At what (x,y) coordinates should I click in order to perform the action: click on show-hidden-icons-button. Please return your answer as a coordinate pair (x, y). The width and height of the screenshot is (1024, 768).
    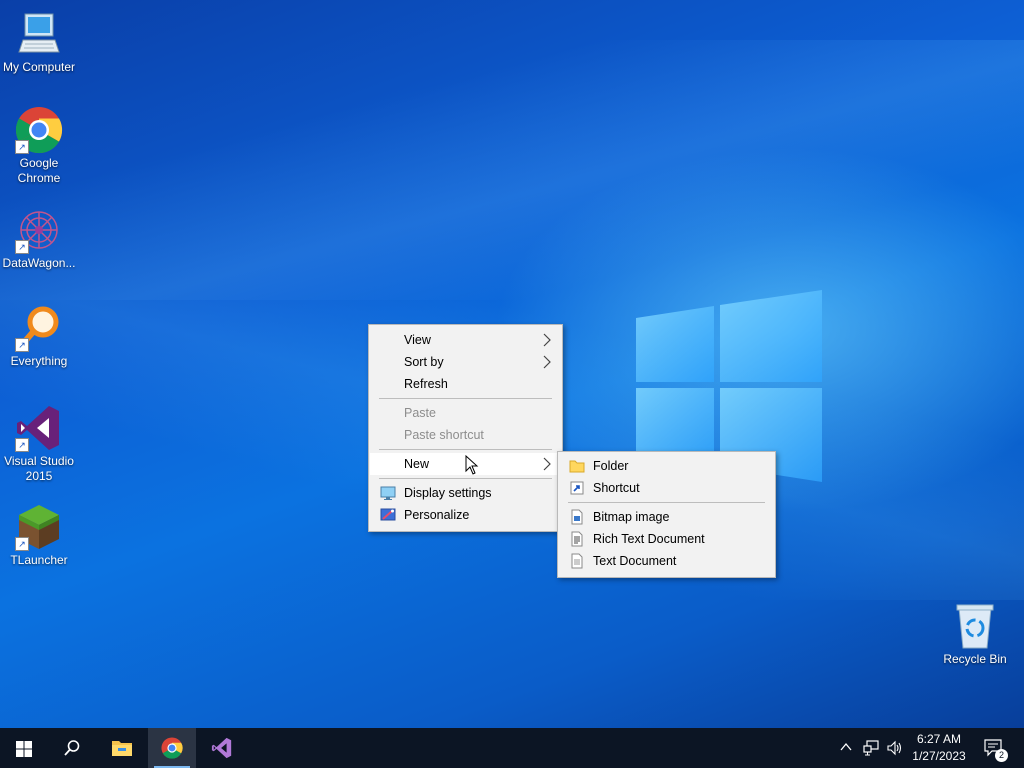
    Looking at the image, I should click on (846, 748).